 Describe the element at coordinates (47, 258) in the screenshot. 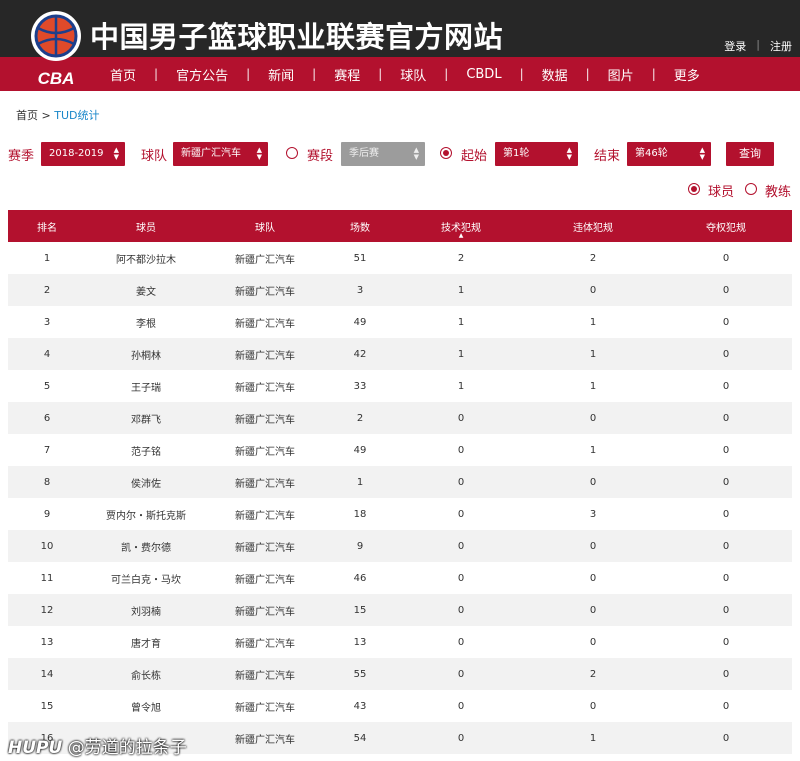

I see `table-cell: 1` at that location.